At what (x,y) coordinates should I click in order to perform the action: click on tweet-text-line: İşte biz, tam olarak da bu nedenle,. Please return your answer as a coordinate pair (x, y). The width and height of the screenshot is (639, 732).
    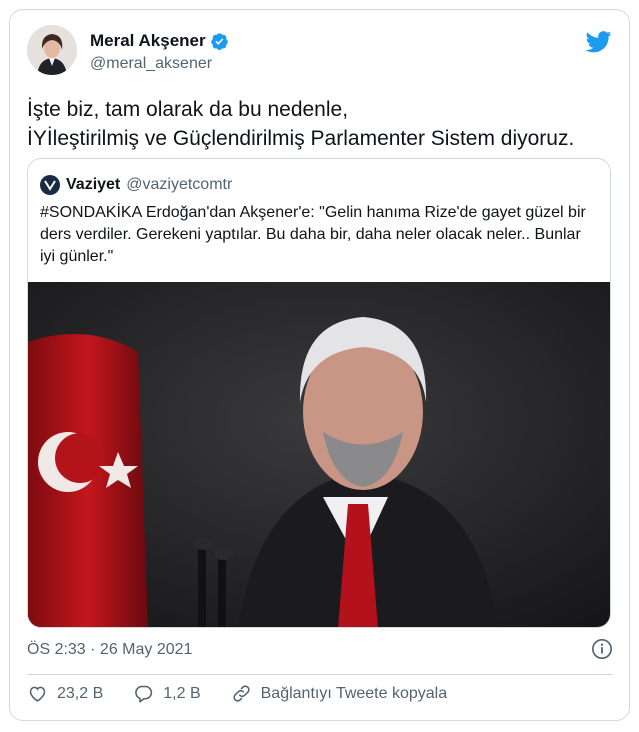
    Looking at the image, I should click on (188, 109).